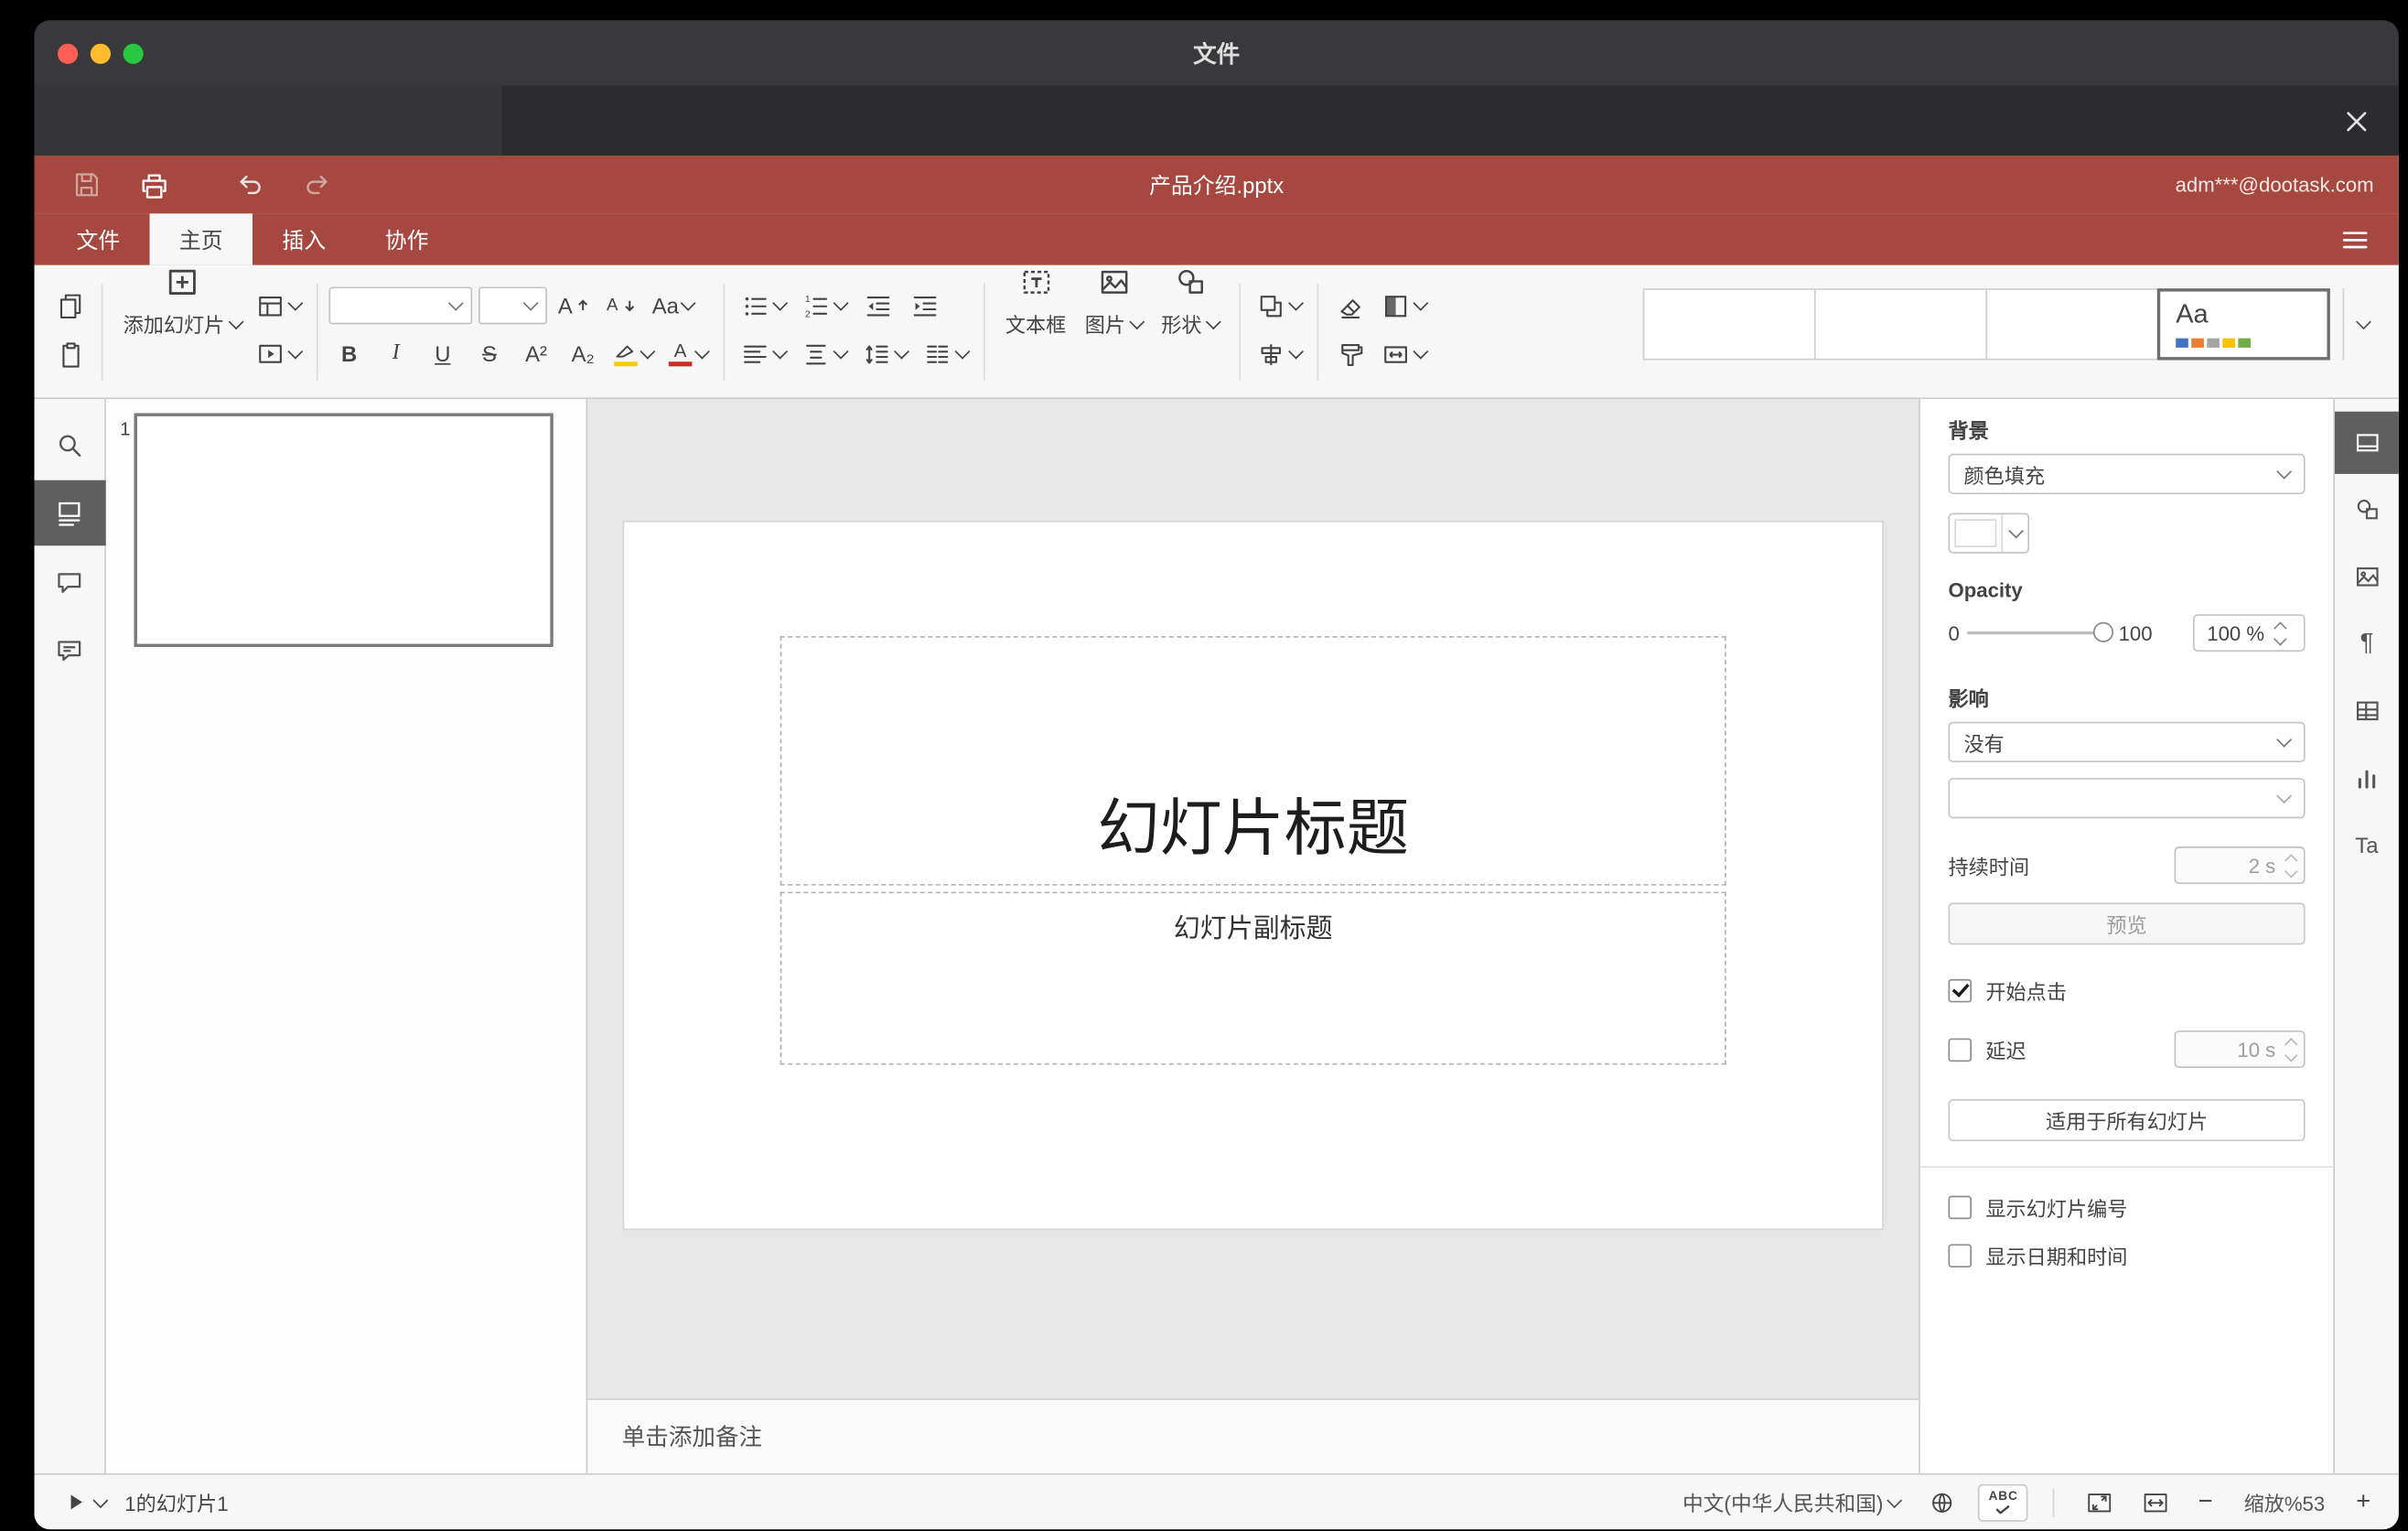 The image size is (2408, 1531). I want to click on chevron-down-icon, so click(1895, 1500).